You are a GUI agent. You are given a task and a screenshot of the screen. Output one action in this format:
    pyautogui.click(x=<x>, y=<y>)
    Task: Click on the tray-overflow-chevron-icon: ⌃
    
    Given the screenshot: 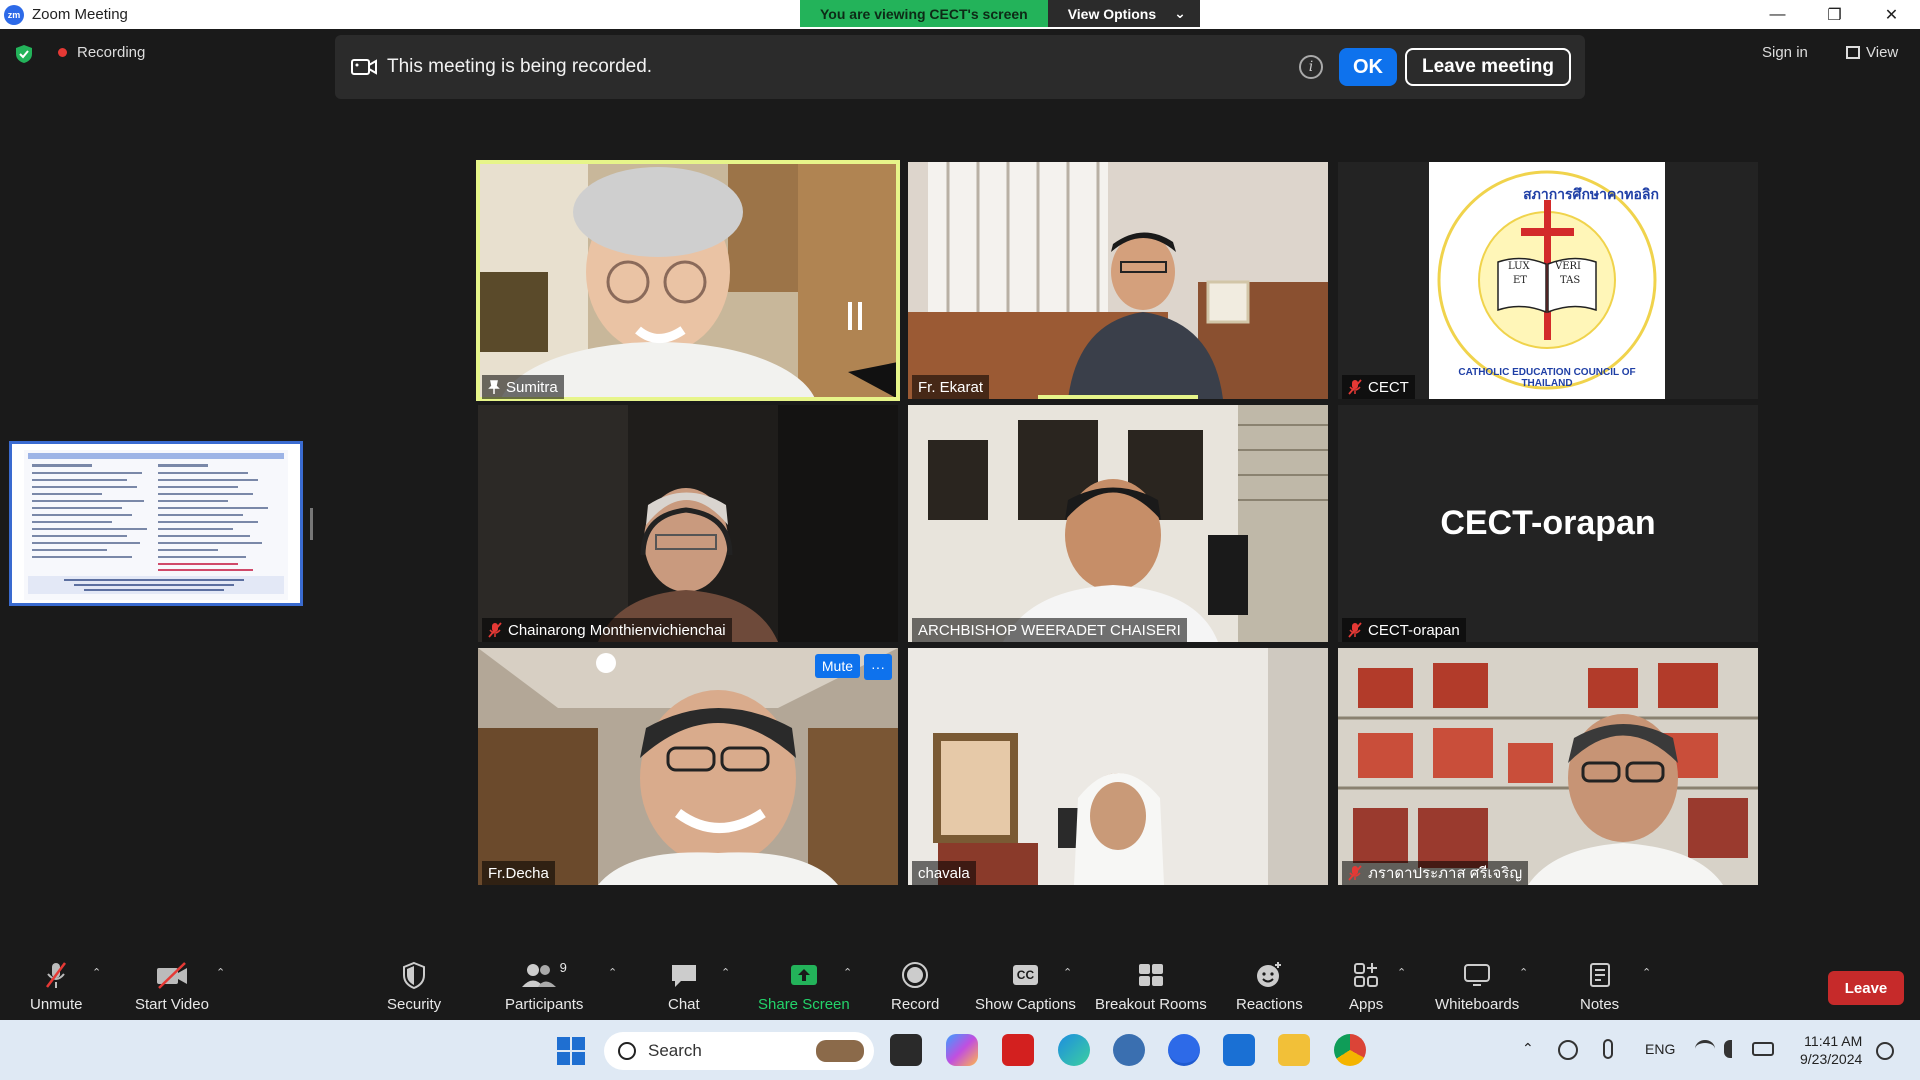 What is the action you would take?
    pyautogui.click(x=1528, y=1048)
    